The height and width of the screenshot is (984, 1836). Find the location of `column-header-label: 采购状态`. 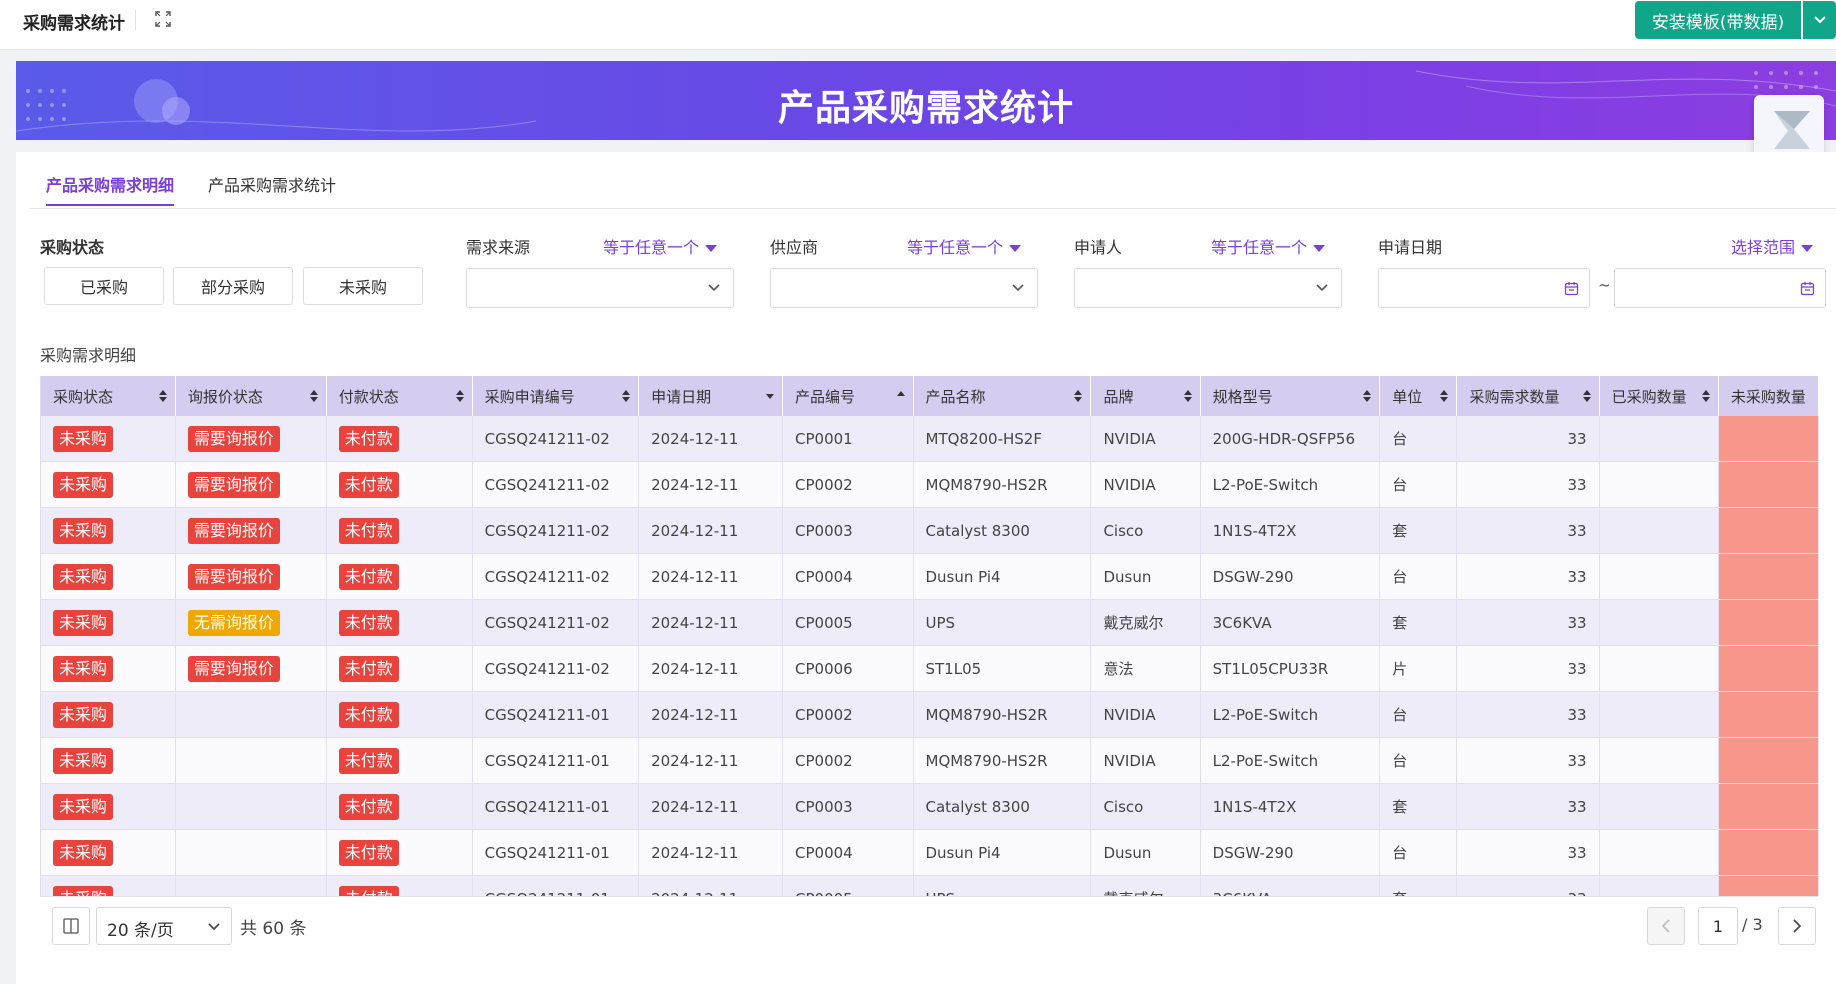

column-header-label: 采购状态 is located at coordinates (83, 396).